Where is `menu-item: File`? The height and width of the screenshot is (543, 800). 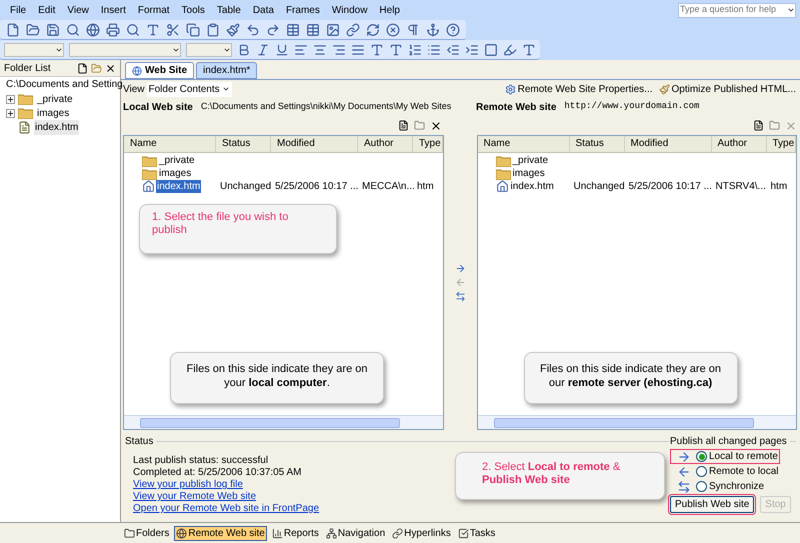 menu-item: File is located at coordinates (18, 10).